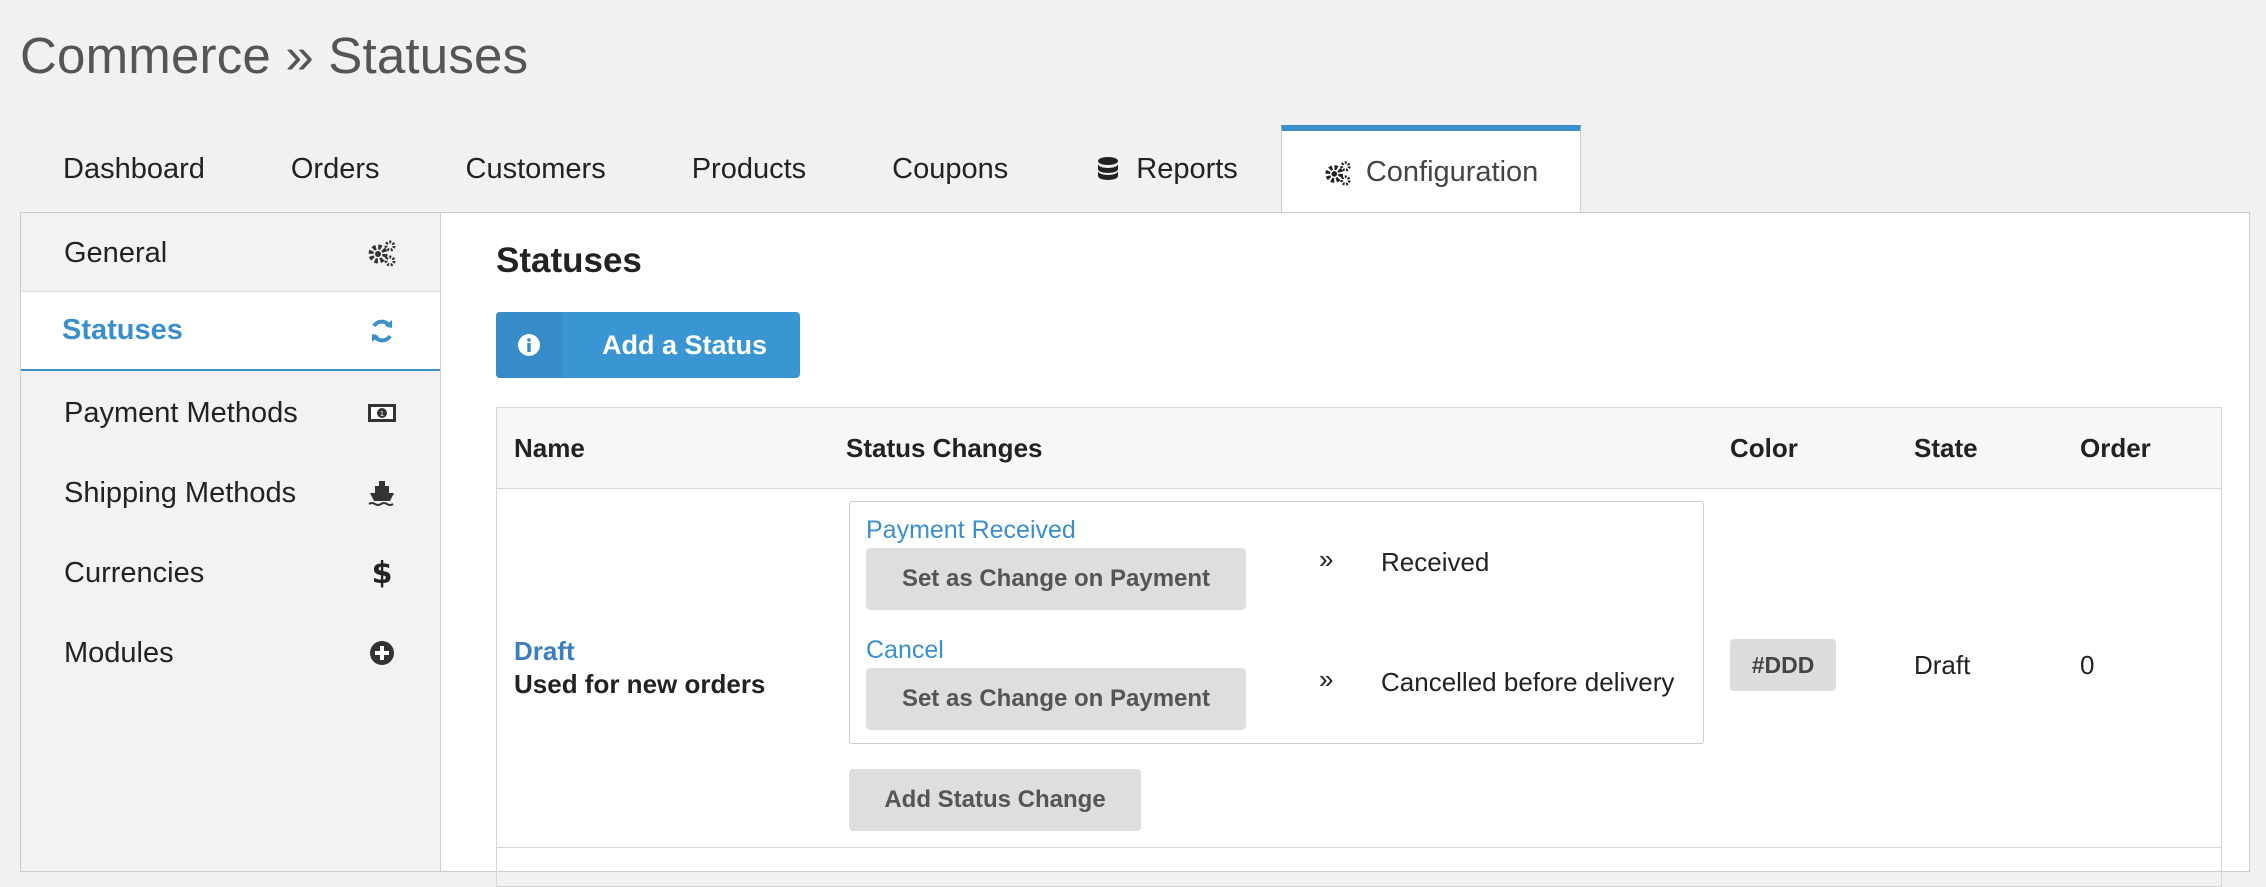  Describe the element at coordinates (529, 345) in the screenshot. I see `info-circle-icon` at that location.